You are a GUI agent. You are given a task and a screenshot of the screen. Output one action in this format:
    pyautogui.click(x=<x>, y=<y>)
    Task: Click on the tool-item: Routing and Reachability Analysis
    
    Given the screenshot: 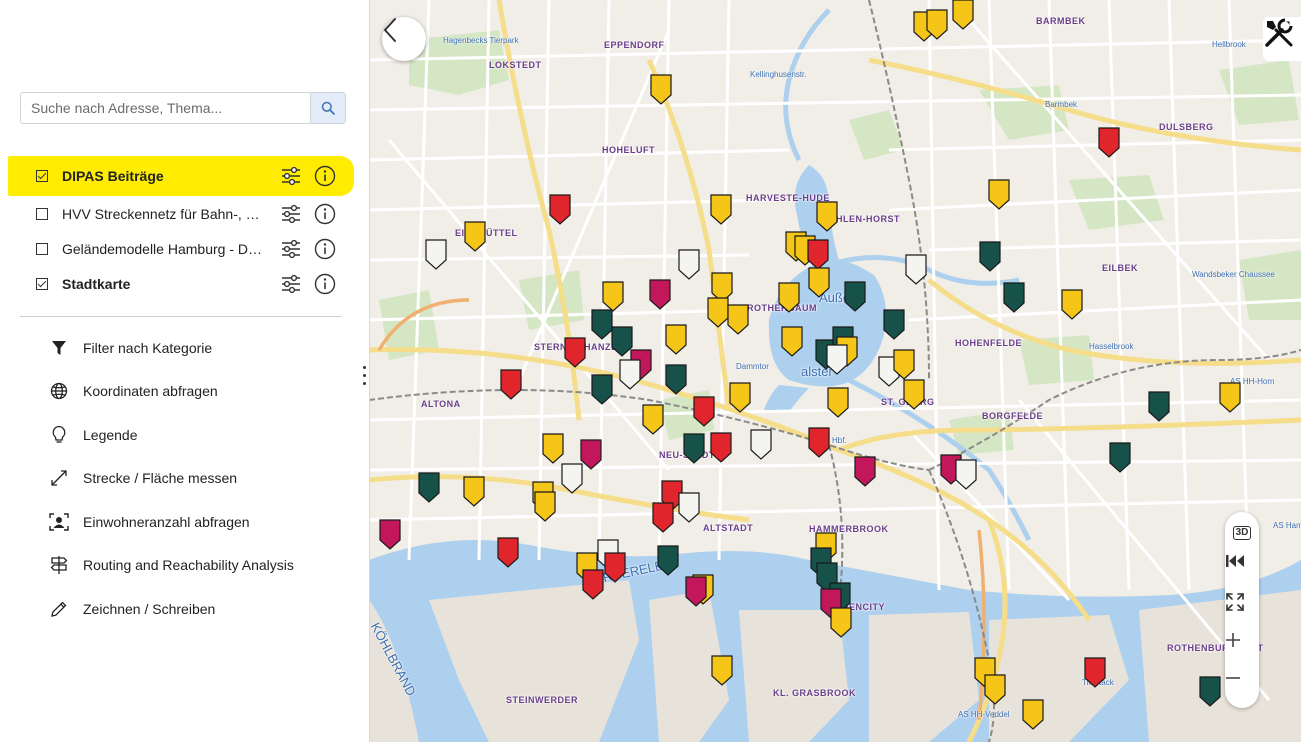 What is the action you would take?
    pyautogui.click(x=171, y=565)
    